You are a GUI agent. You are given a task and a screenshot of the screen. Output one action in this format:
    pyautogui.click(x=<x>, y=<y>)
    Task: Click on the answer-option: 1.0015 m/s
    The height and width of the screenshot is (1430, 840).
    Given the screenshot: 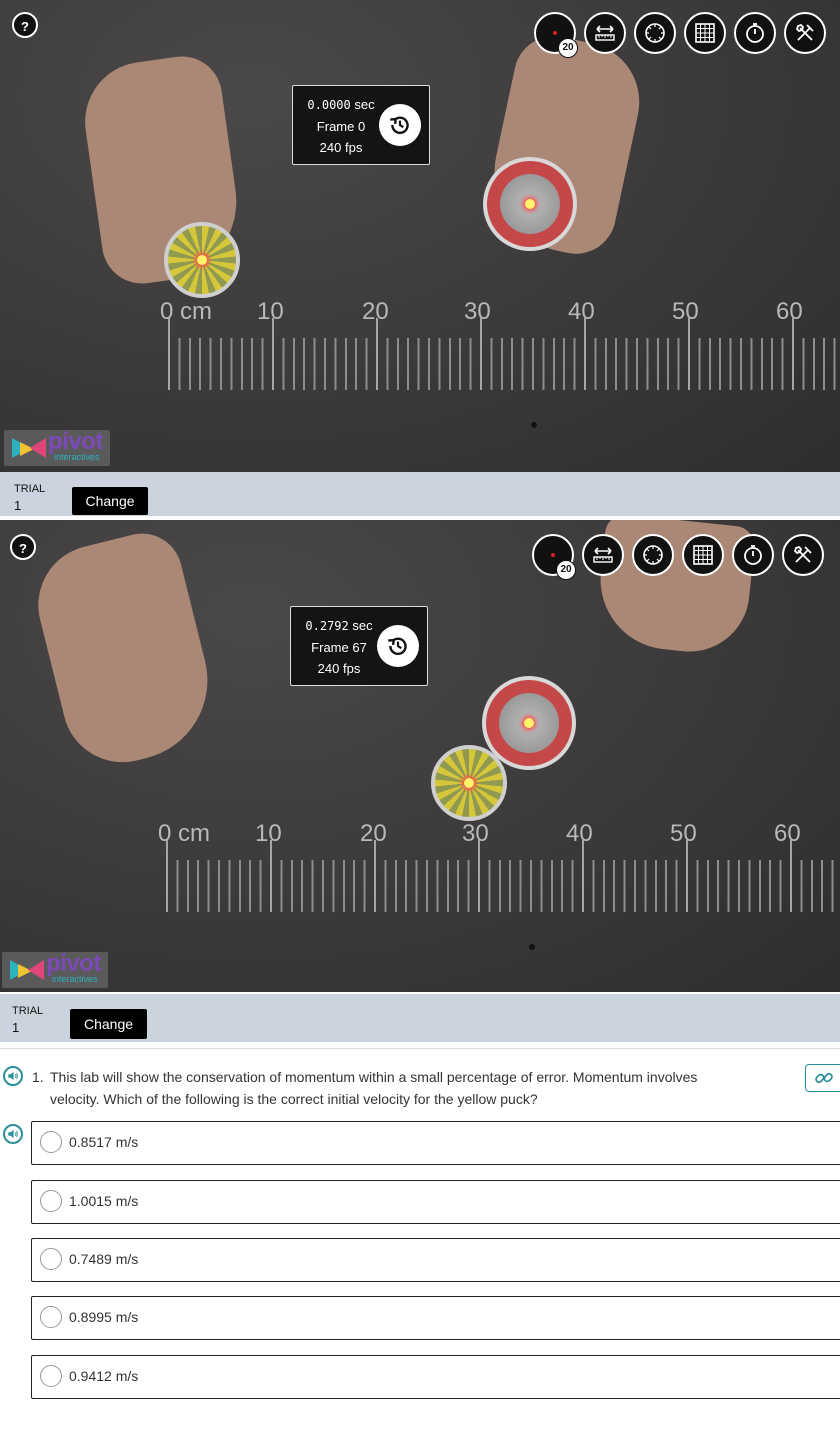 What is the action you would take?
    pyautogui.click(x=435, y=1202)
    